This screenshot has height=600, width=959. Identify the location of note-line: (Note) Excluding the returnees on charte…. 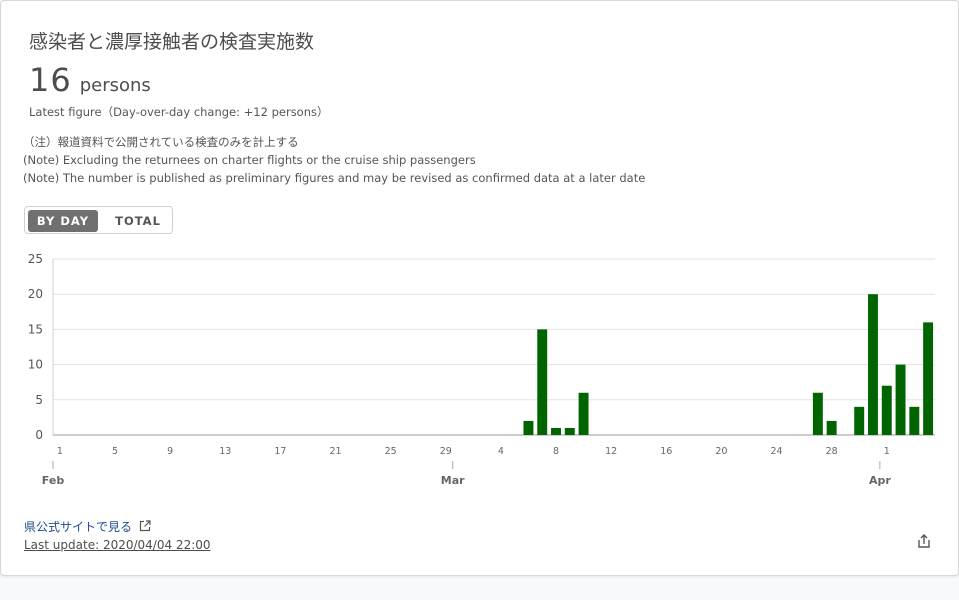
(249, 160).